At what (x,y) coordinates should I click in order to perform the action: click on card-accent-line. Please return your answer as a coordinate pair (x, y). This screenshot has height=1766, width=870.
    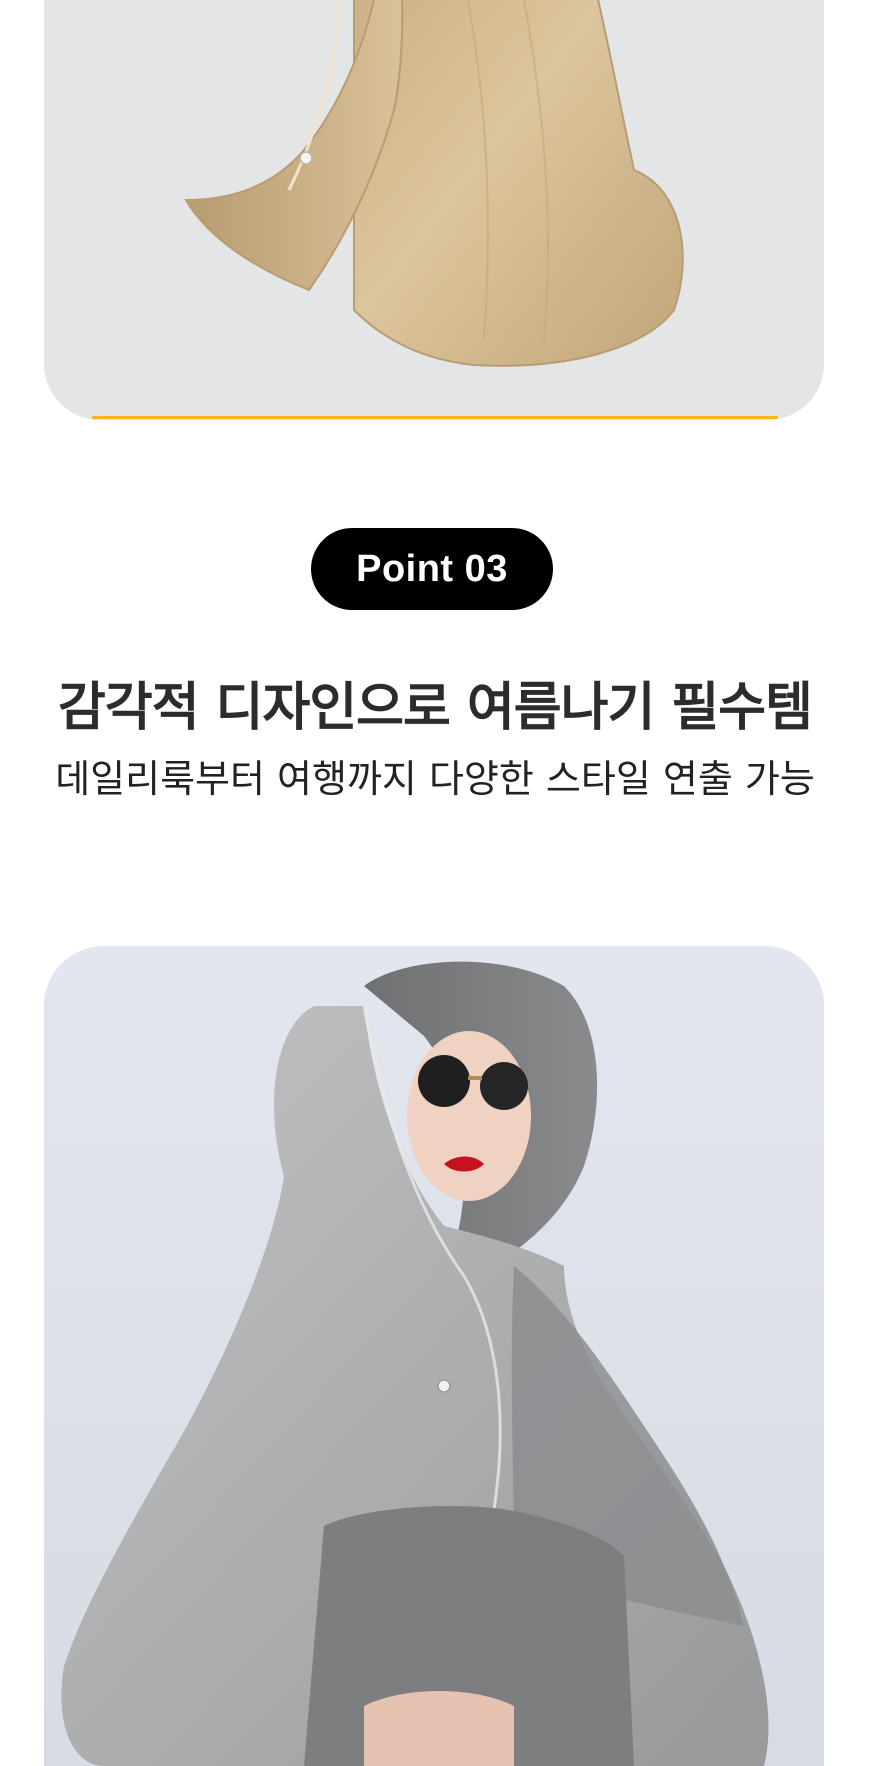
    Looking at the image, I should click on (435, 417).